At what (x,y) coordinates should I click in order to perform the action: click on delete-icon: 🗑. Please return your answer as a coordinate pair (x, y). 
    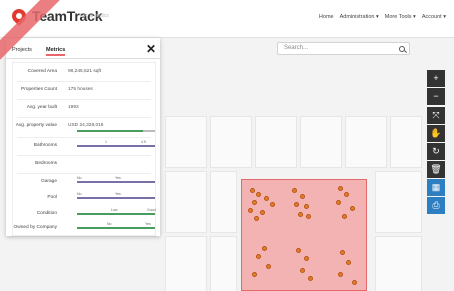
    Looking at the image, I should click on (436, 169).